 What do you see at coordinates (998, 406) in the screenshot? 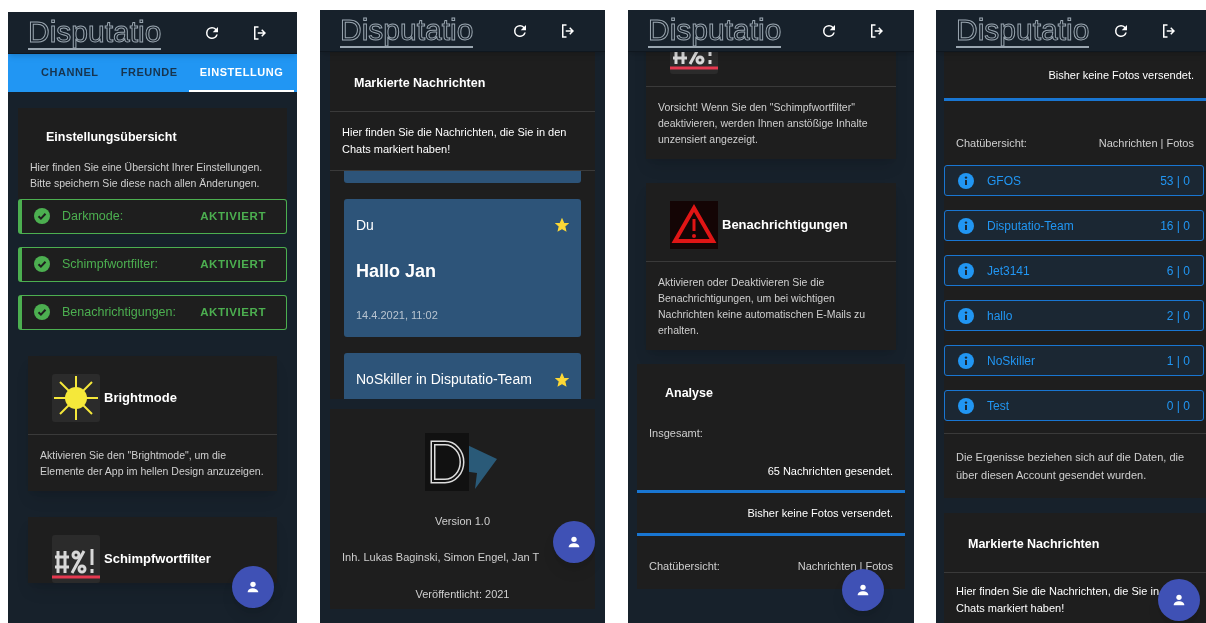
I see `chat-name: Test` at bounding box center [998, 406].